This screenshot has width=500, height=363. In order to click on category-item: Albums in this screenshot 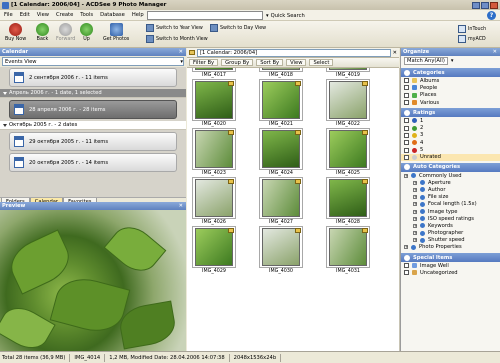, I will do `click(450, 80)`.